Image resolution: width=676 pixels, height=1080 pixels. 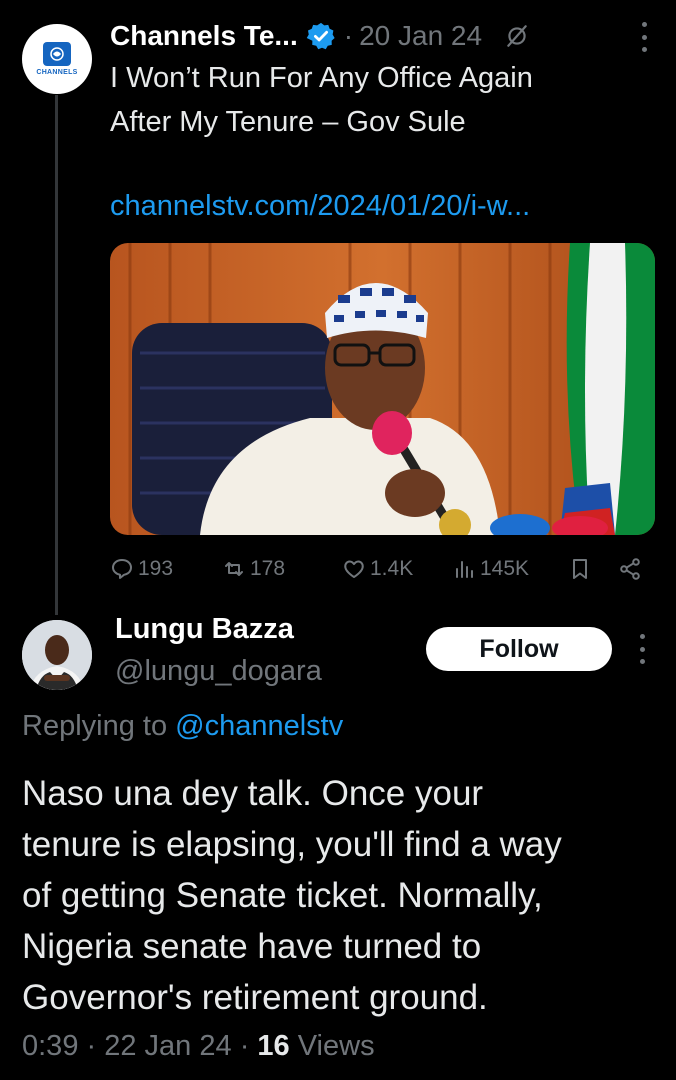 I want to click on reply-icon, so click(x=122, y=569).